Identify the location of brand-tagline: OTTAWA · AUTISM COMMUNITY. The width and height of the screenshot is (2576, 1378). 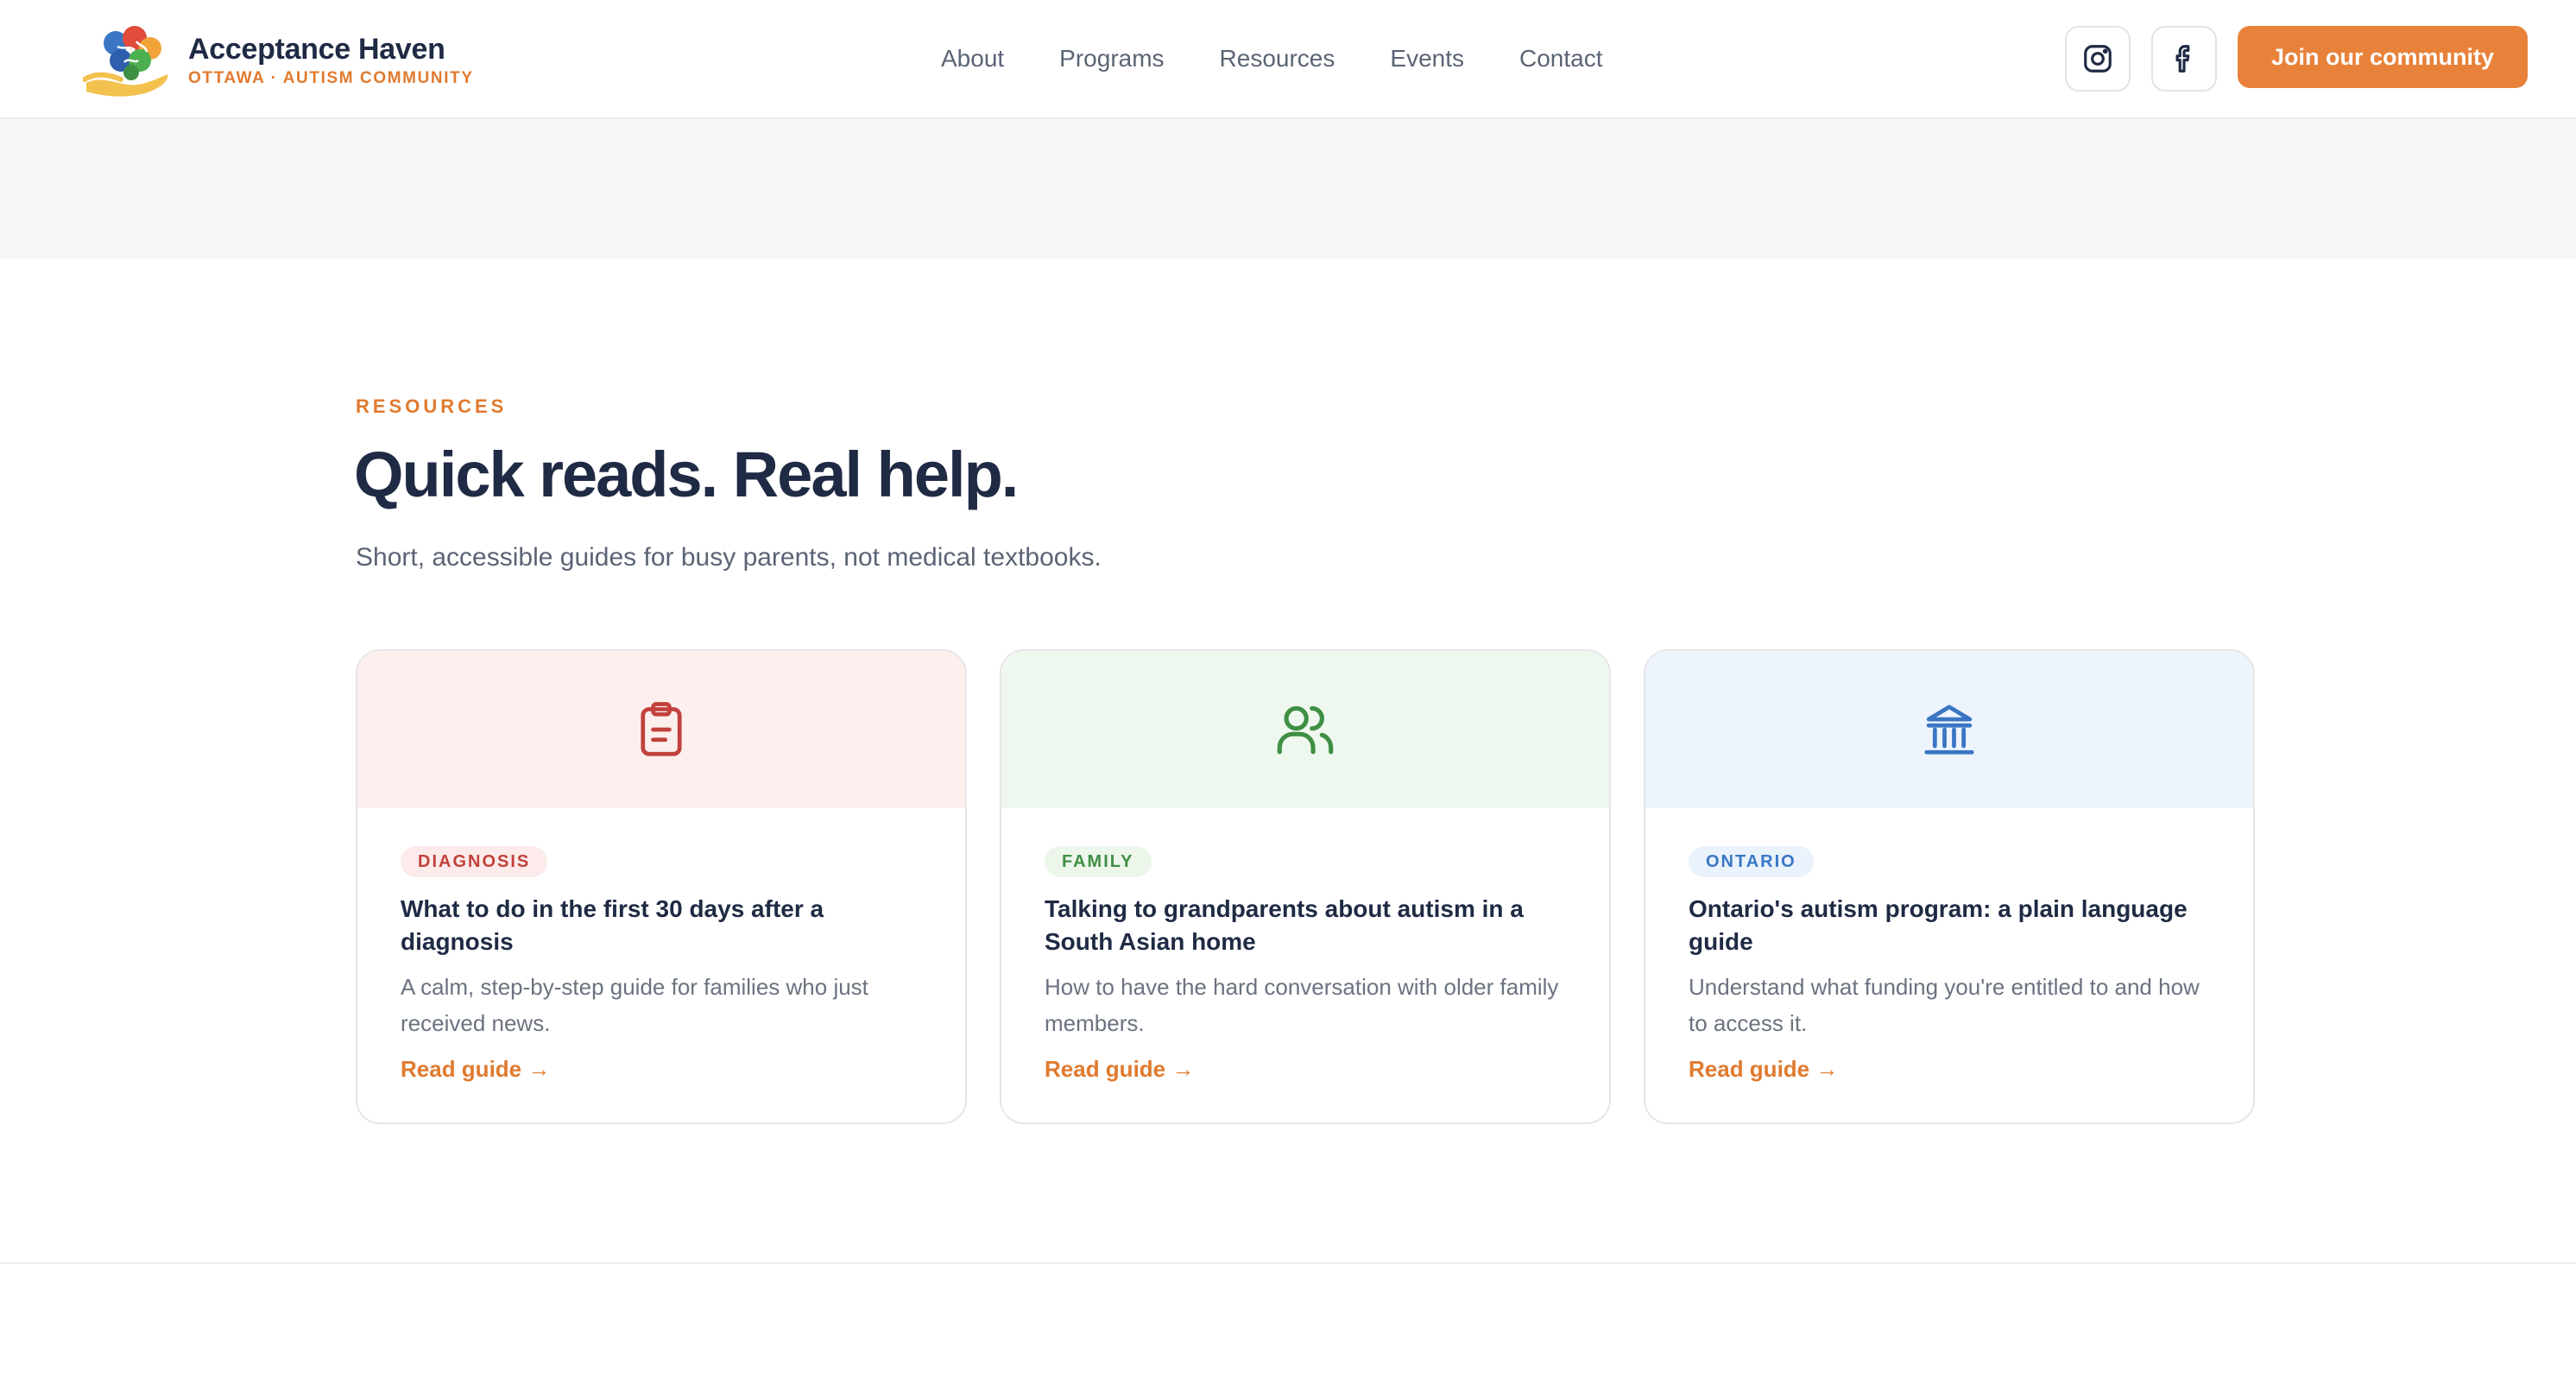
(331, 78).